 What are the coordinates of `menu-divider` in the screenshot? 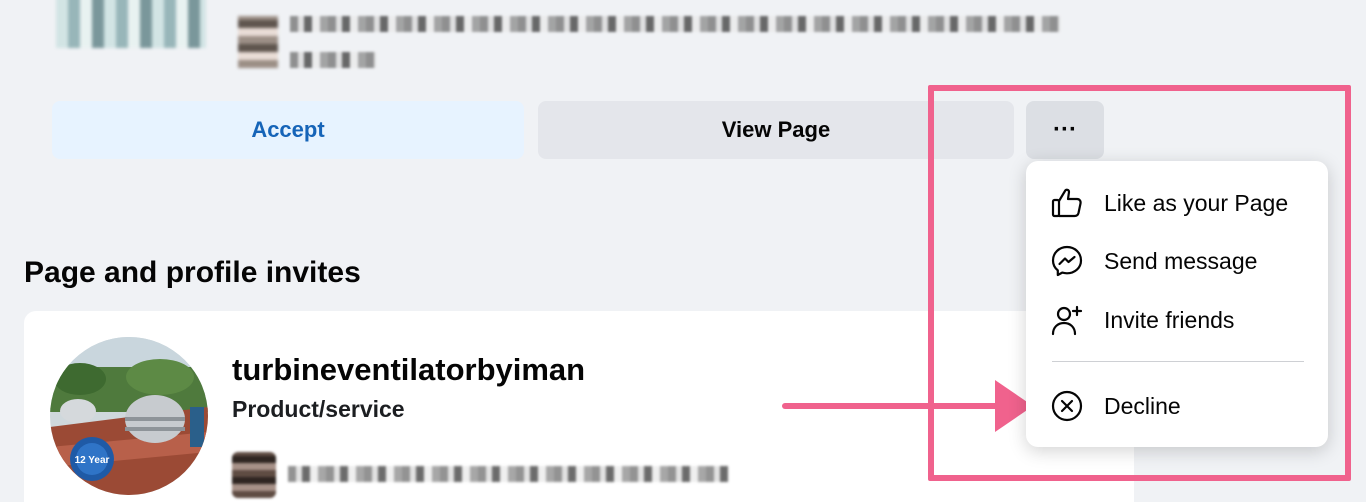 It's located at (1178, 361).